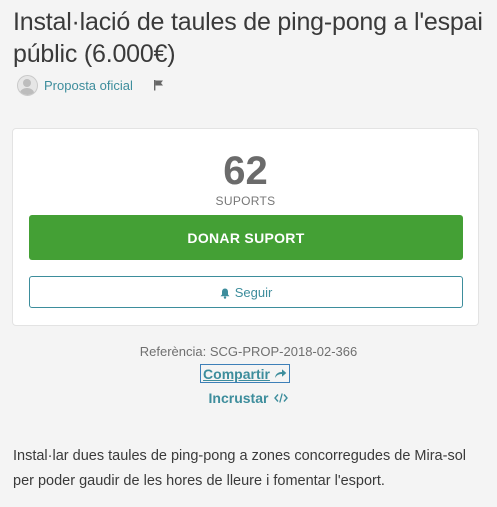 Image resolution: width=497 pixels, height=507 pixels. What do you see at coordinates (253, 292) in the screenshot?
I see `follow-label: Seguir` at bounding box center [253, 292].